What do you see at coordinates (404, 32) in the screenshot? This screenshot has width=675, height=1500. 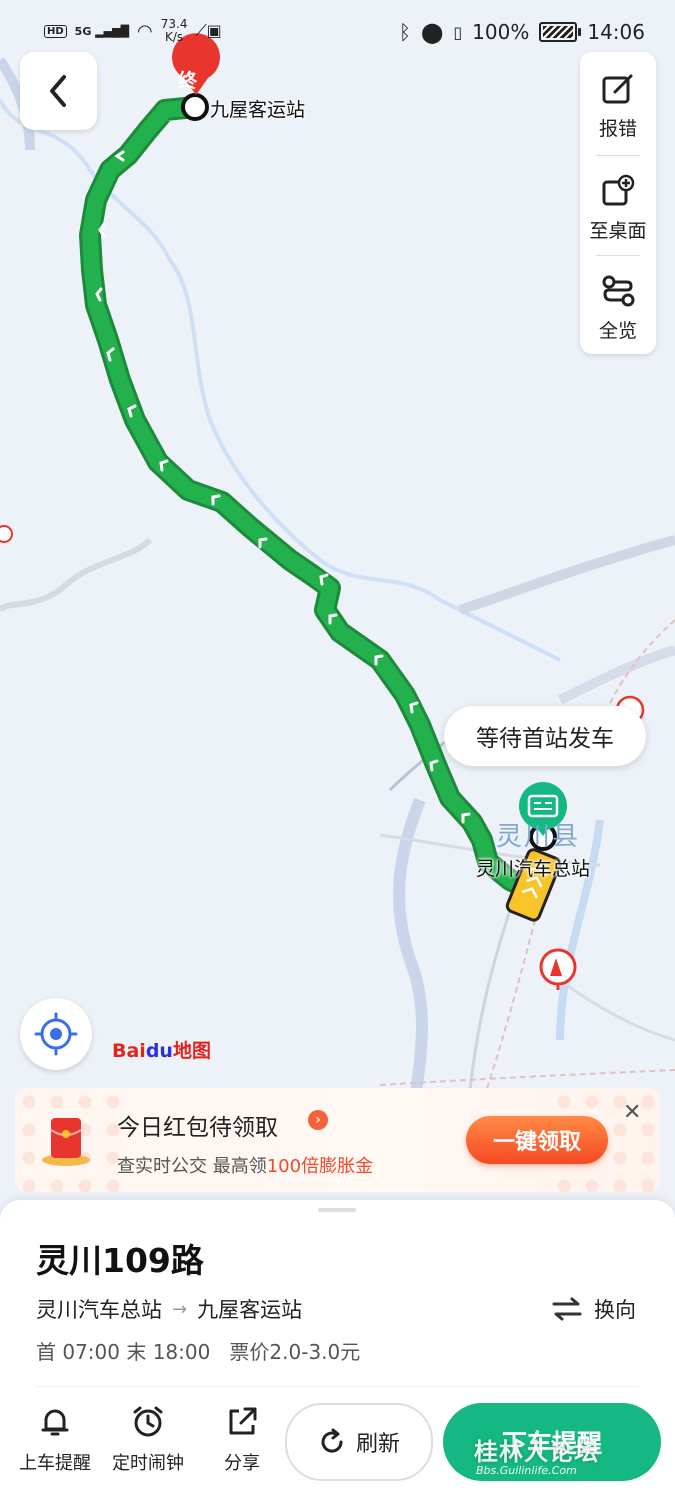 I see `bluetooth-icon: ᛒ` at bounding box center [404, 32].